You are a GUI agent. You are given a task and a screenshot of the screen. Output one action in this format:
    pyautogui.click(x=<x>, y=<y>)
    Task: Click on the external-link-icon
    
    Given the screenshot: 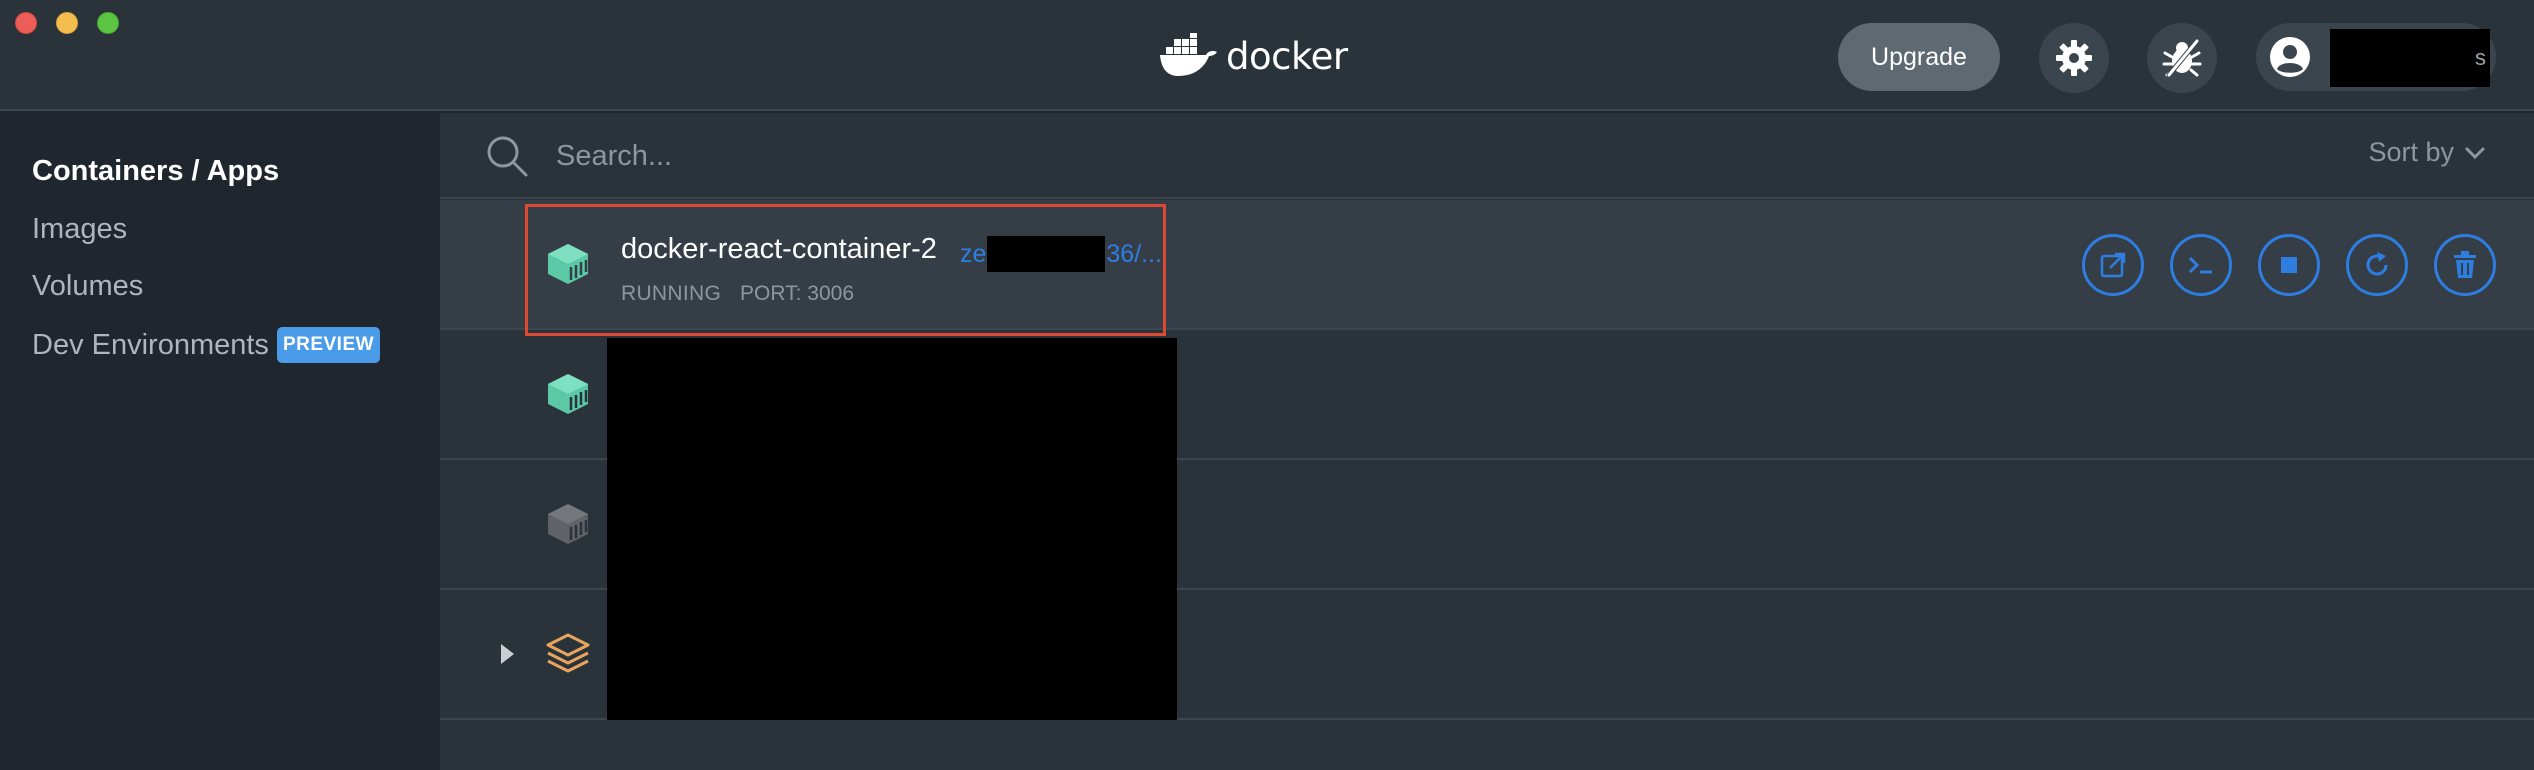 What is the action you would take?
    pyautogui.click(x=2113, y=265)
    